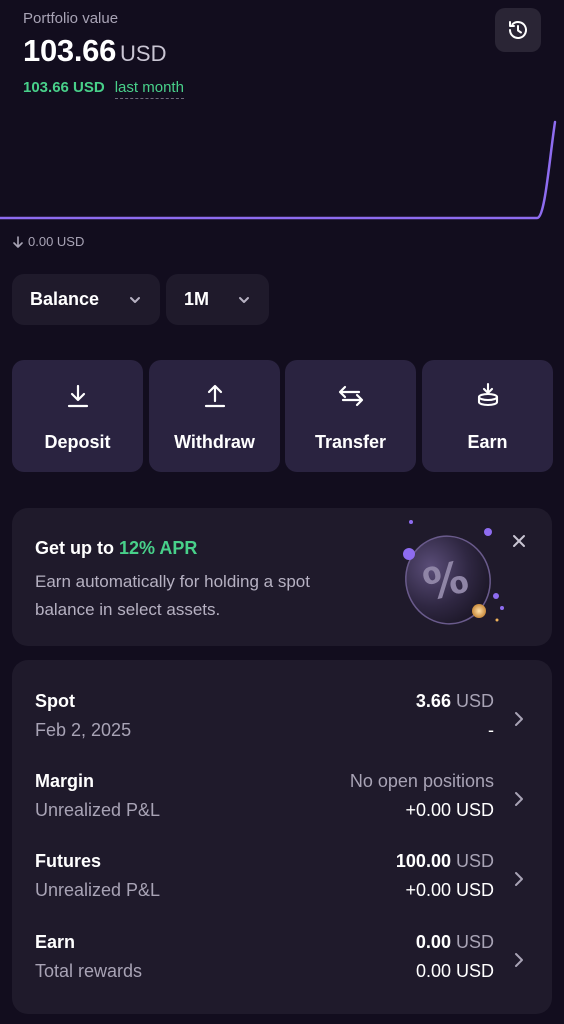  What do you see at coordinates (282, 967) in the screenshot?
I see `account-row-earn: Earn Total rewards 0.00 USD 0.00 USD` at bounding box center [282, 967].